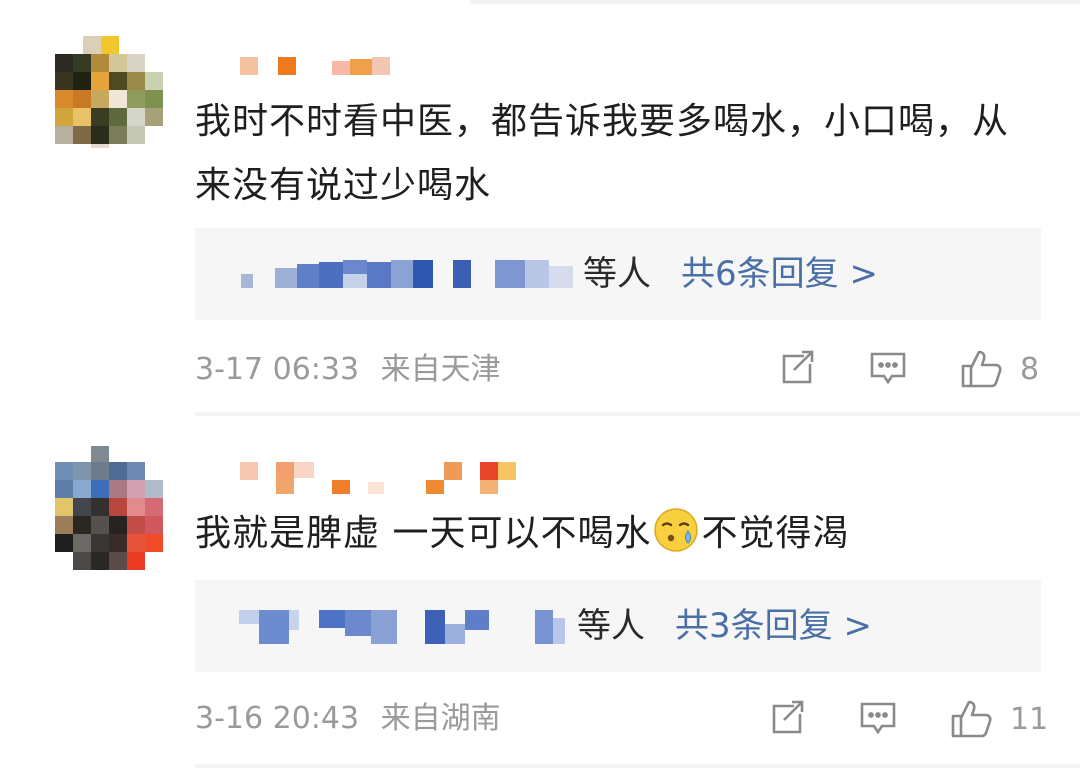  I want to click on like-count: 8, so click(1030, 369).